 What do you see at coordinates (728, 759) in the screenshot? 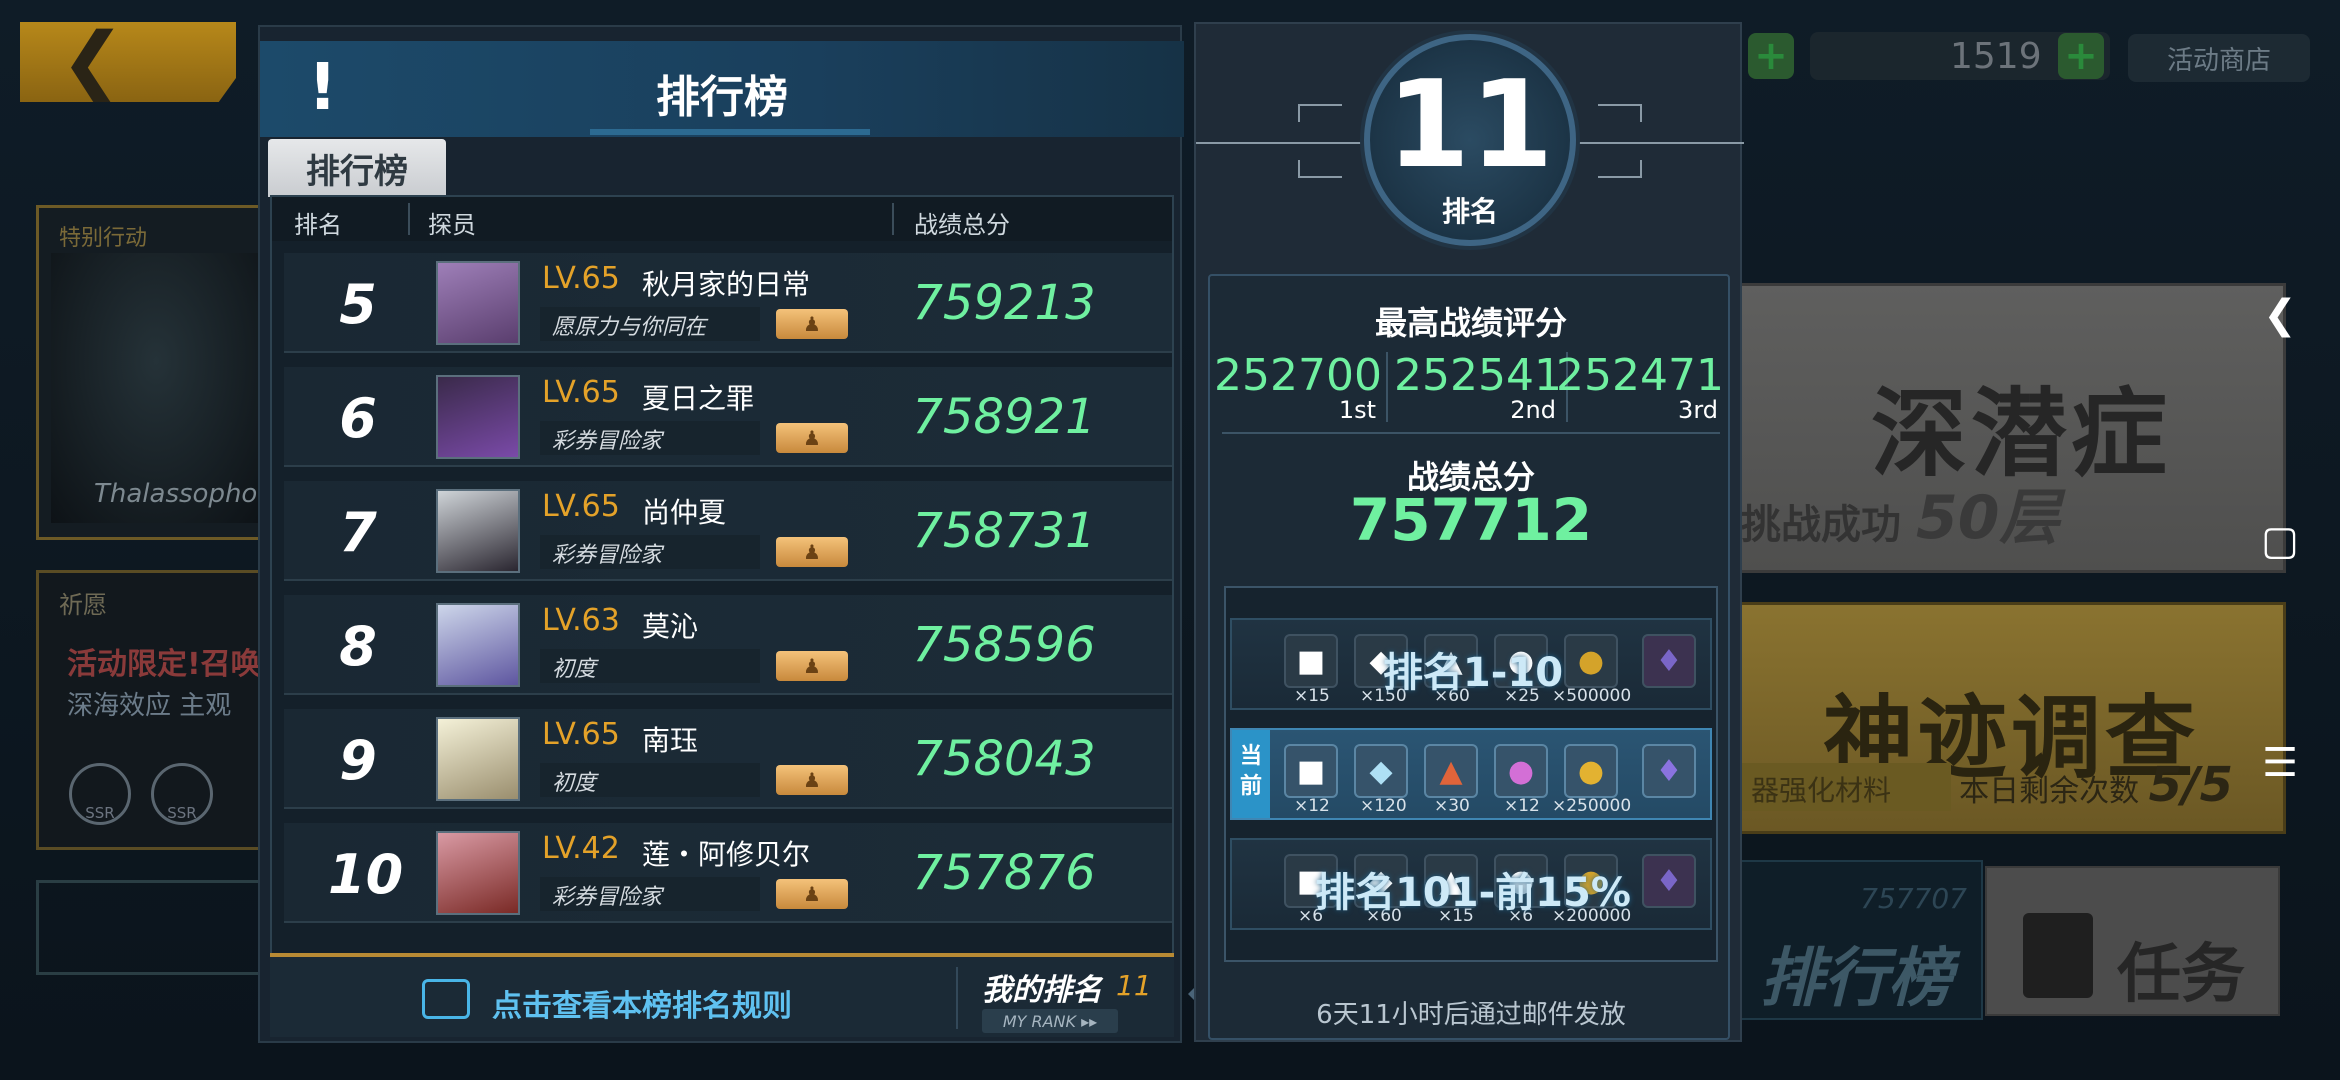
I see `table-row: 9 LV.65 南珏 初度 ♟ 758043` at bounding box center [728, 759].